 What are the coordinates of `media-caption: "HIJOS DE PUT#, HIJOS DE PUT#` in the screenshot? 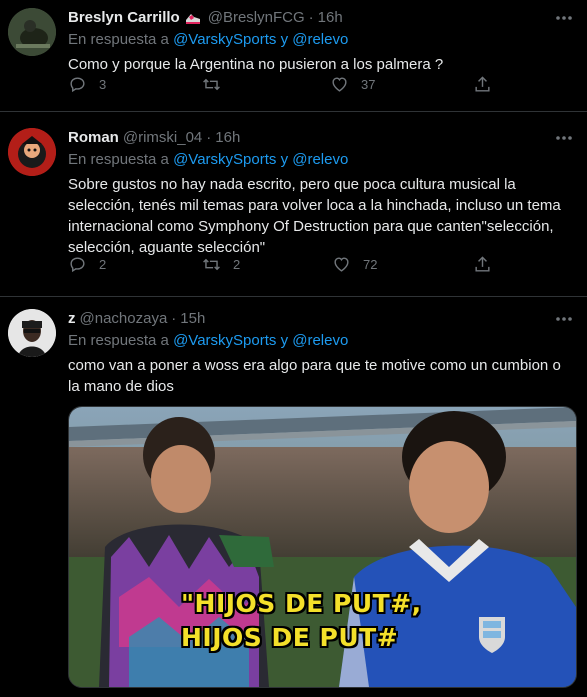 It's located at (301, 621).